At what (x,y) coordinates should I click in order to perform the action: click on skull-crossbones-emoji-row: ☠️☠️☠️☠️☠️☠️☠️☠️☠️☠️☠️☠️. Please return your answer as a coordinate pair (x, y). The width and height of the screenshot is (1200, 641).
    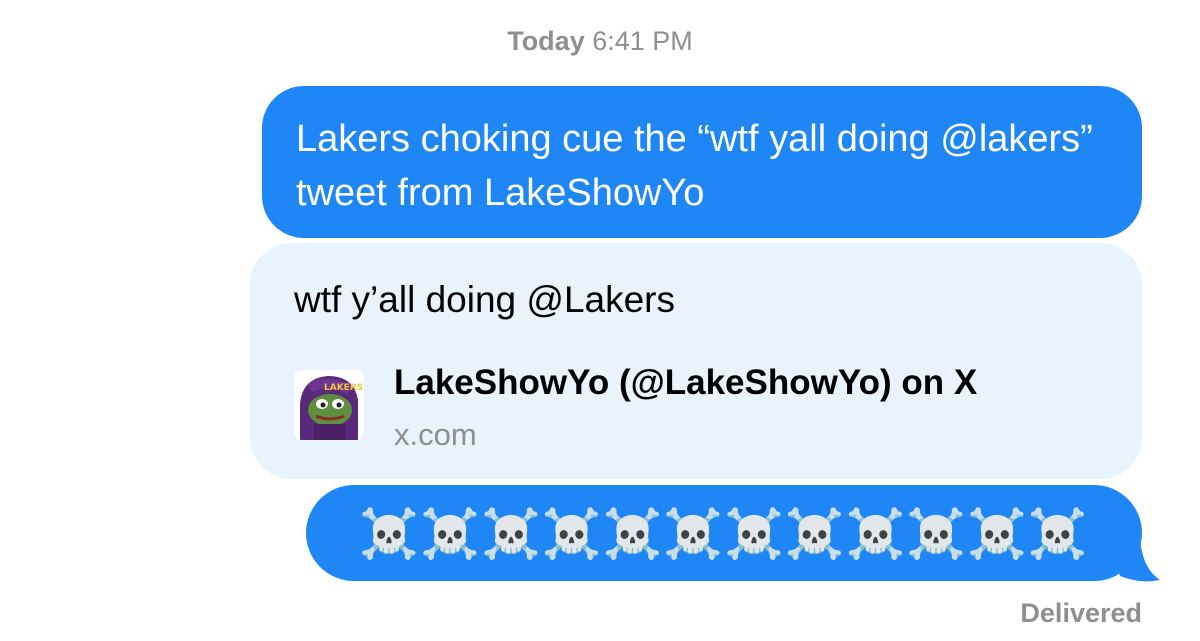
    Looking at the image, I should click on (724, 533).